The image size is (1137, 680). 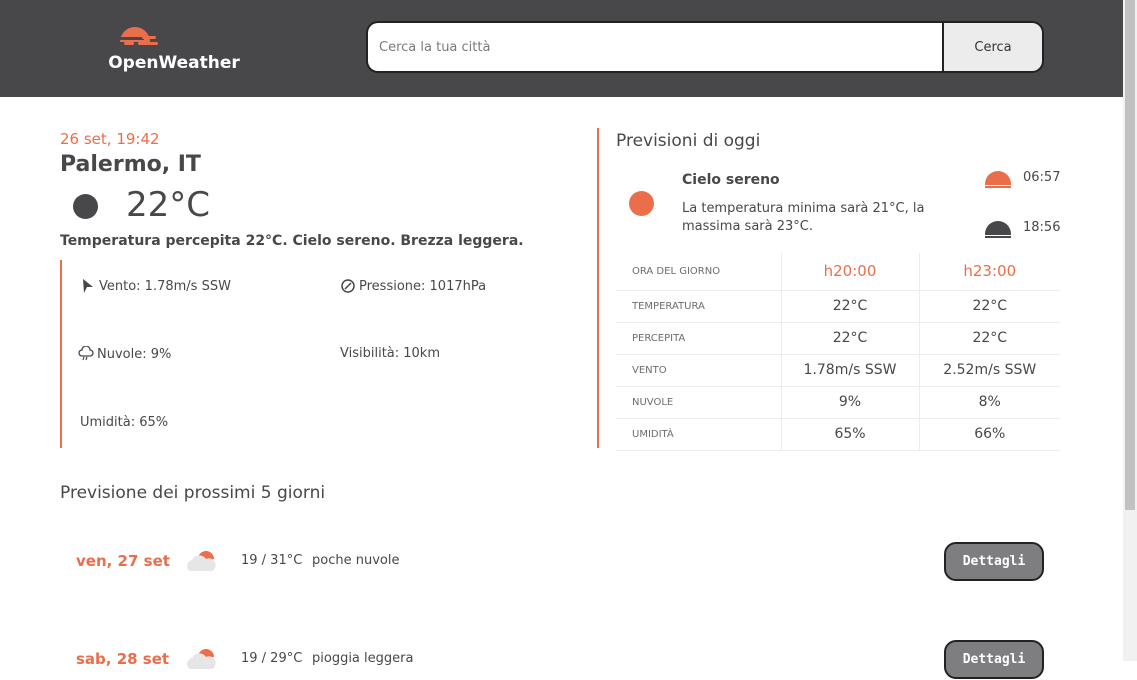 I want to click on wind-detail: Vento: 1.78m/s SSW, so click(x=155, y=286).